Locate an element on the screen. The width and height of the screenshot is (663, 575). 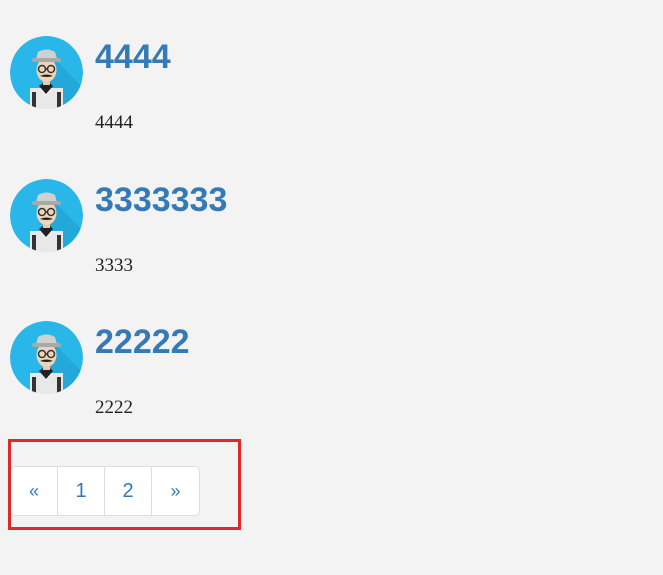
post-body: 3333 is located at coordinates (114, 265).